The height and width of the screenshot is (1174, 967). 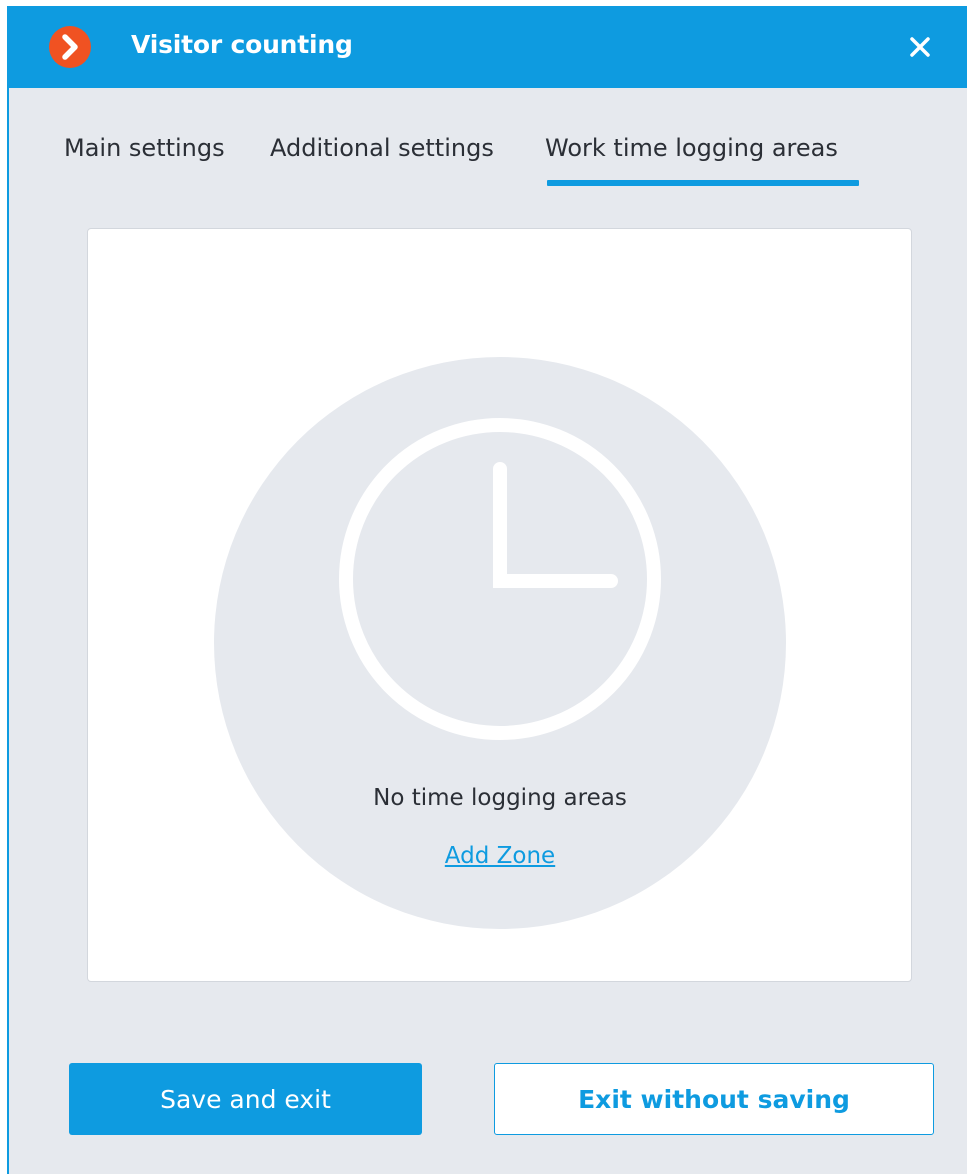 What do you see at coordinates (245, 1099) in the screenshot?
I see `save-and-exit-button: Save and exit` at bounding box center [245, 1099].